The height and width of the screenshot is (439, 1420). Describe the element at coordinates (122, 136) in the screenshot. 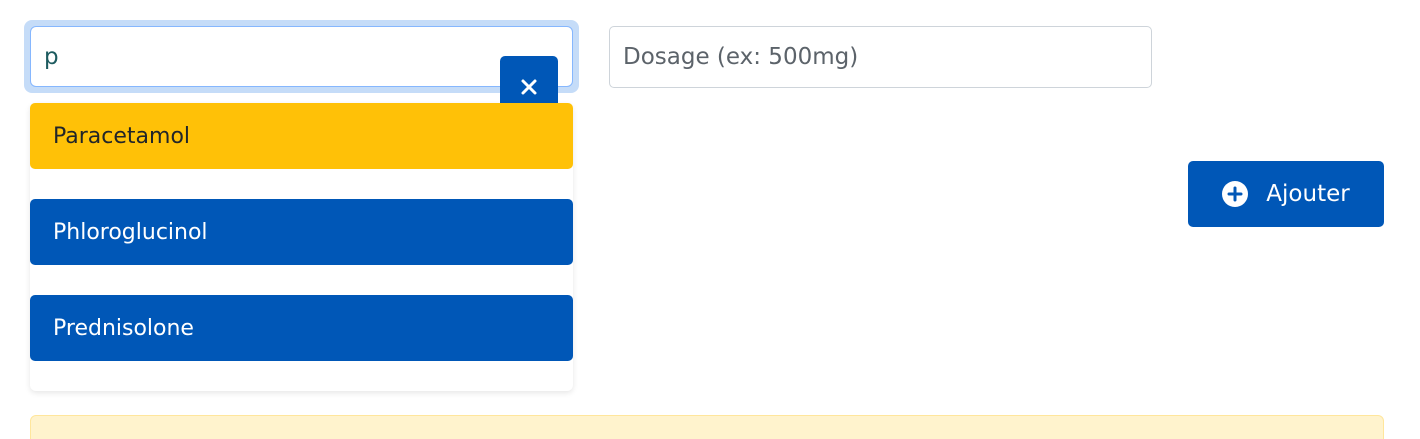

I see `suggestion-label: Paracetamol` at that location.